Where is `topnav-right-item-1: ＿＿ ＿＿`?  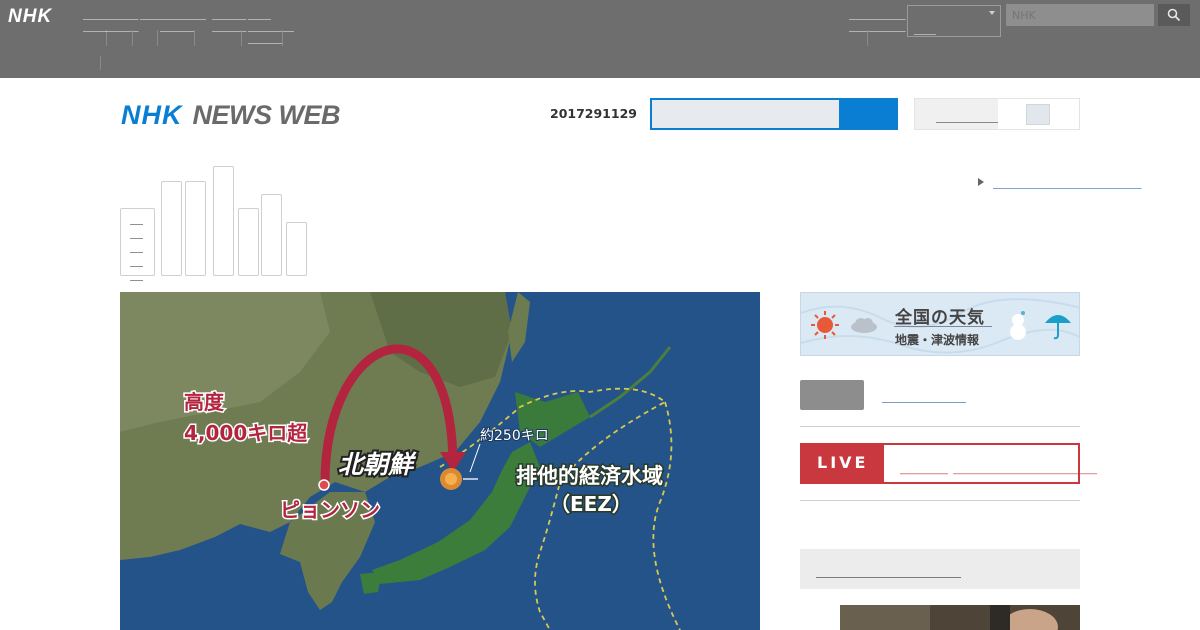 topnav-right-item-1: ＿＿ ＿＿ is located at coordinates (860, 20).